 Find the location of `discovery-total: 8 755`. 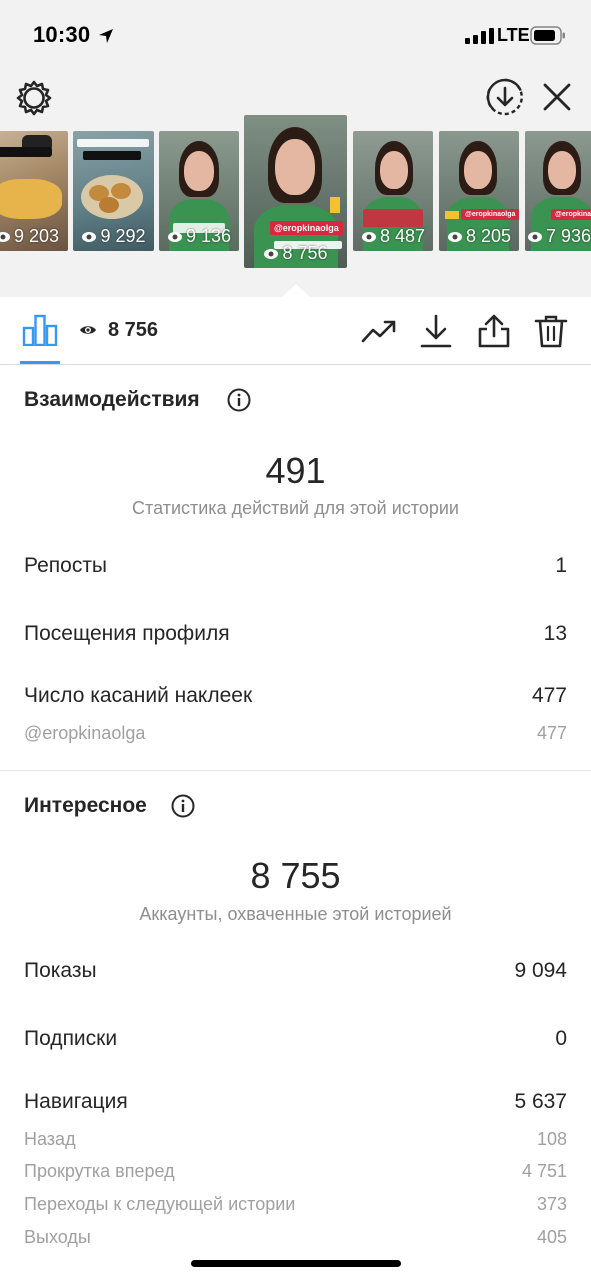

discovery-total: 8 755 is located at coordinates (295, 875).